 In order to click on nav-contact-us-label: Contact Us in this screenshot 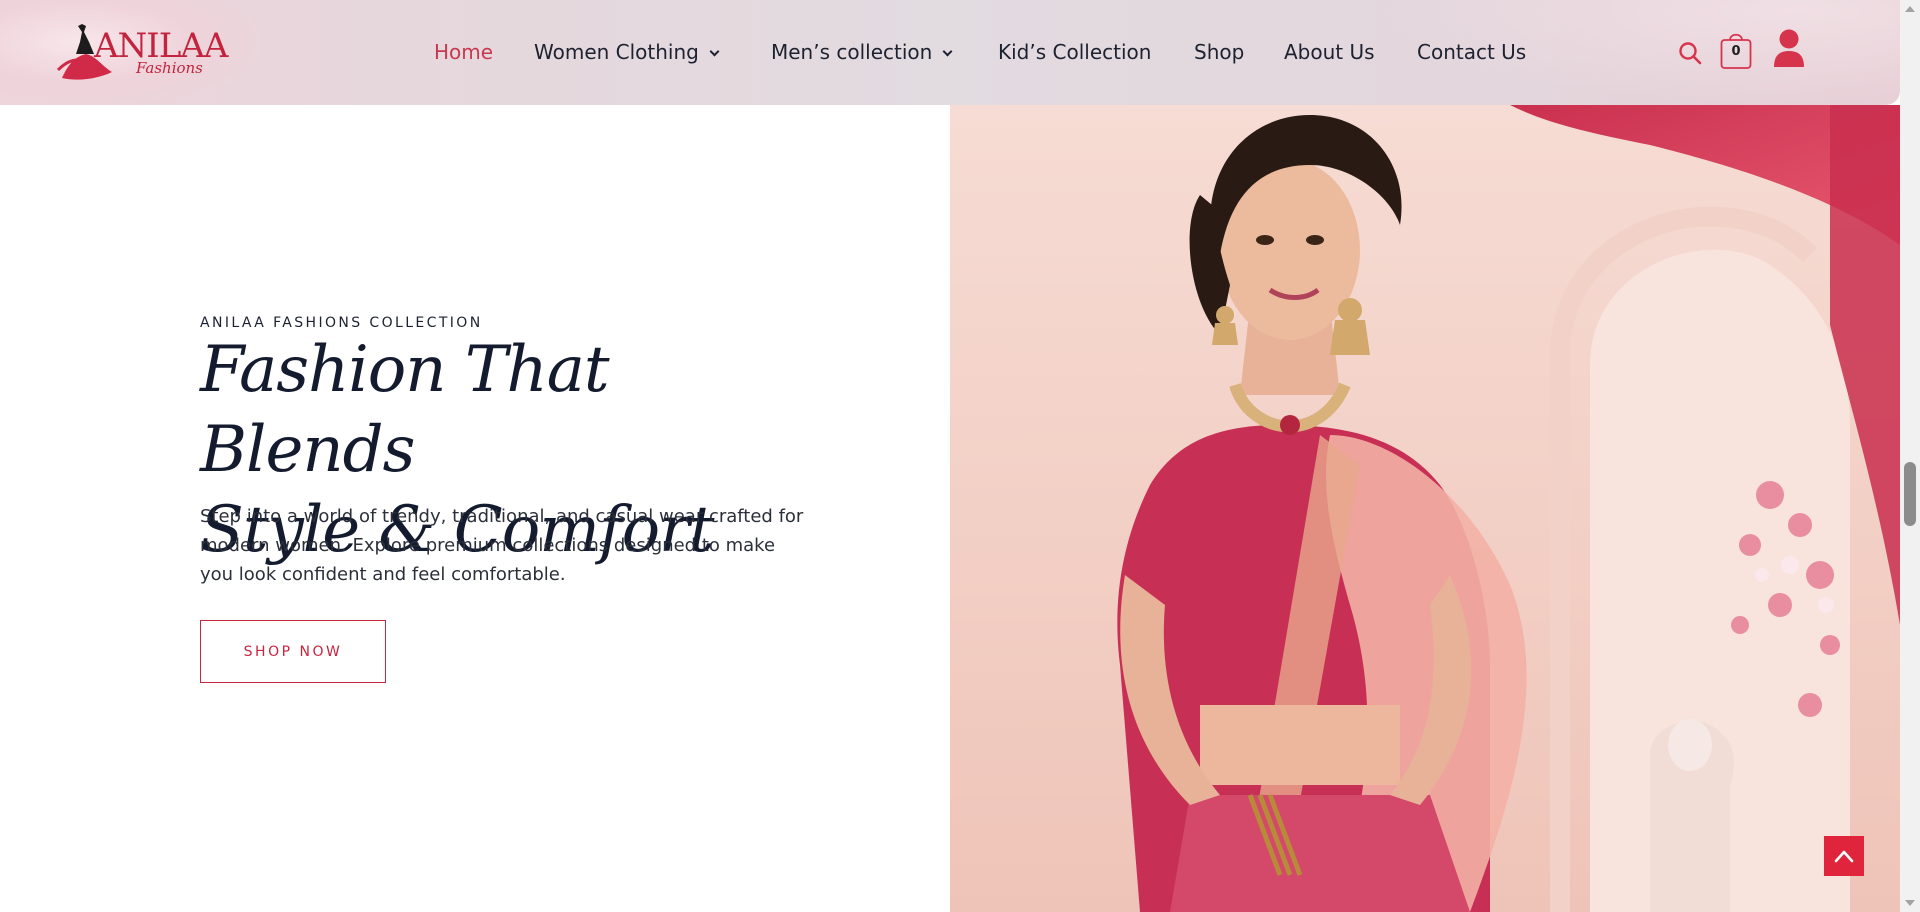, I will do `click(1472, 52)`.